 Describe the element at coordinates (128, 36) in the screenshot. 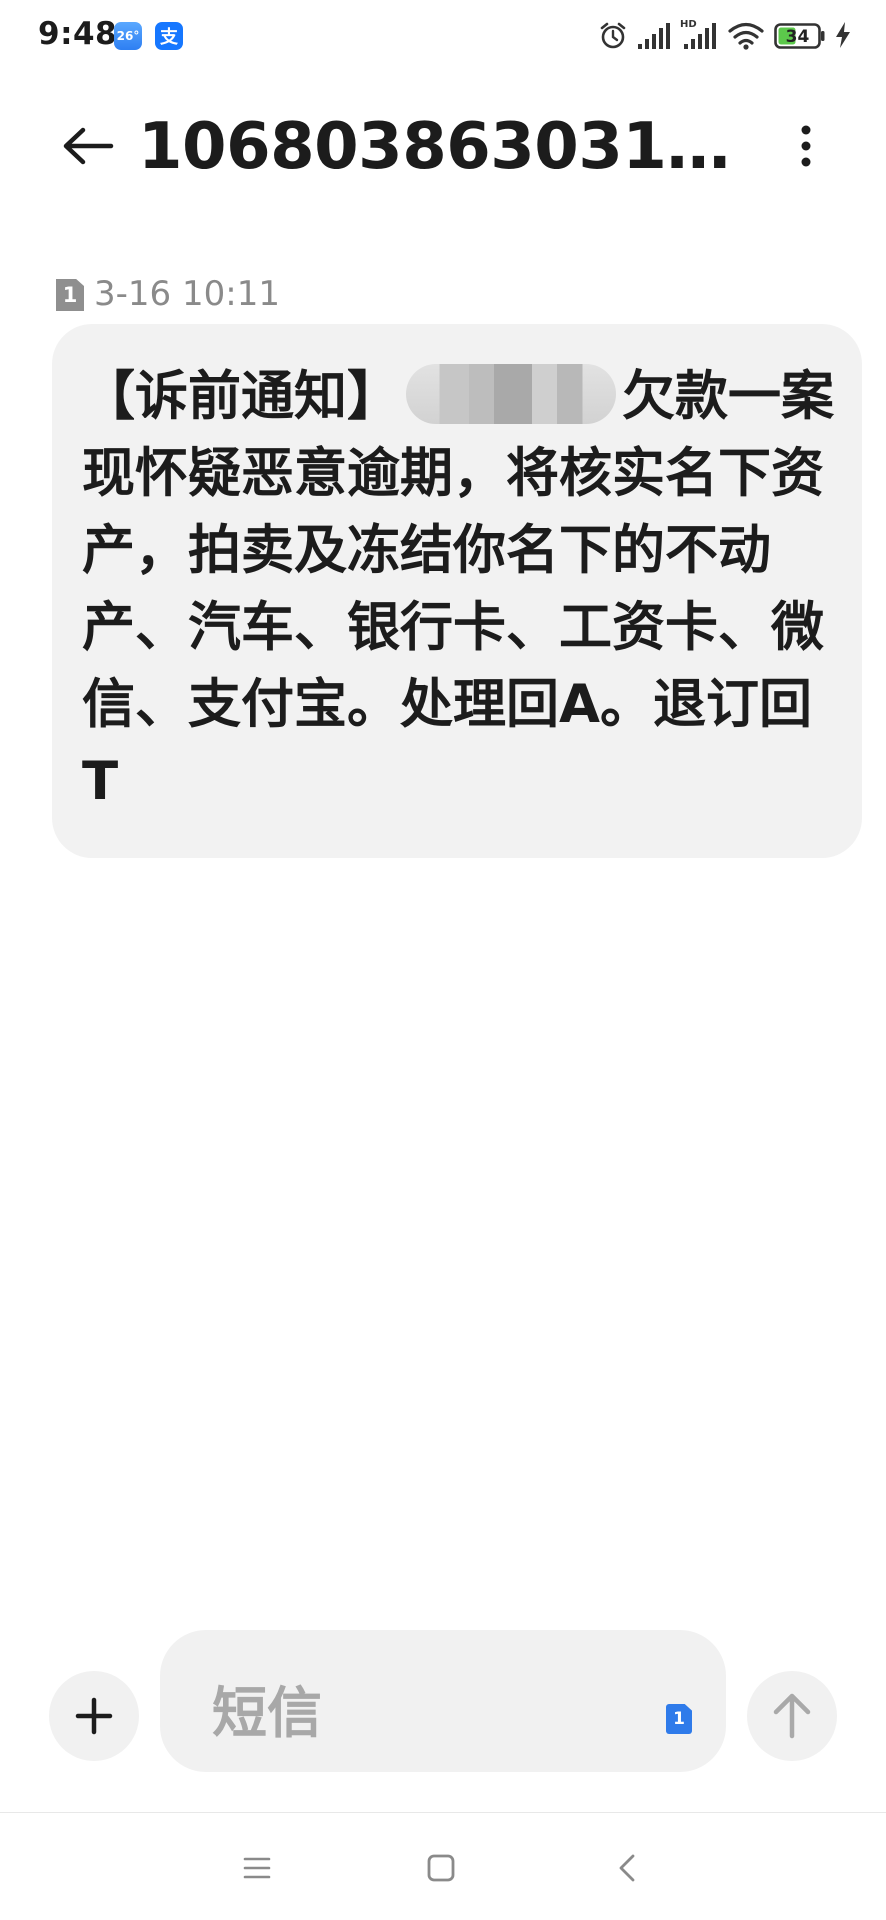

I see `weather-app-icon: 26°` at that location.